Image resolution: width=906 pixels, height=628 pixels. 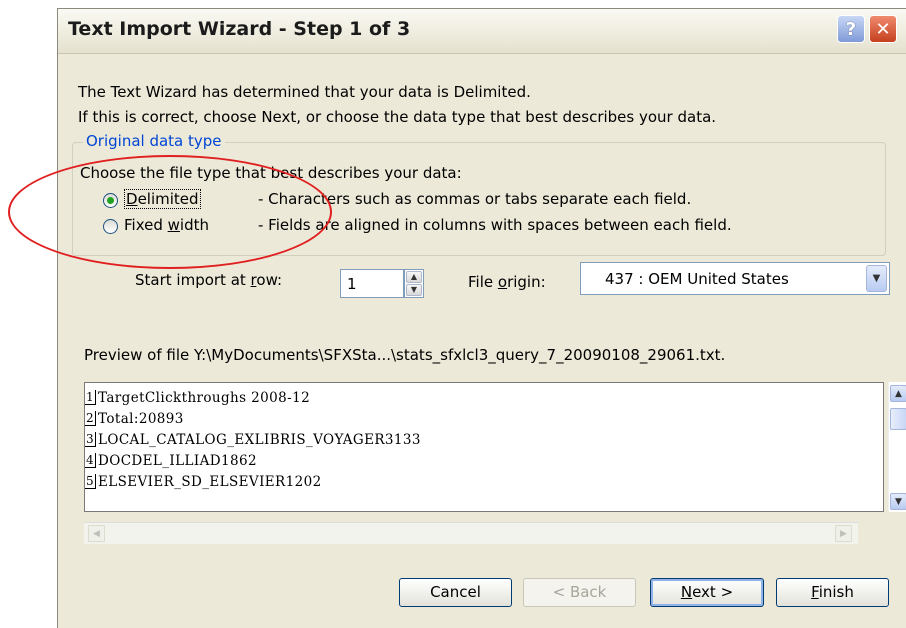 I want to click on preview-horizontal-scrollbar: ◀ ▶, so click(x=471, y=533).